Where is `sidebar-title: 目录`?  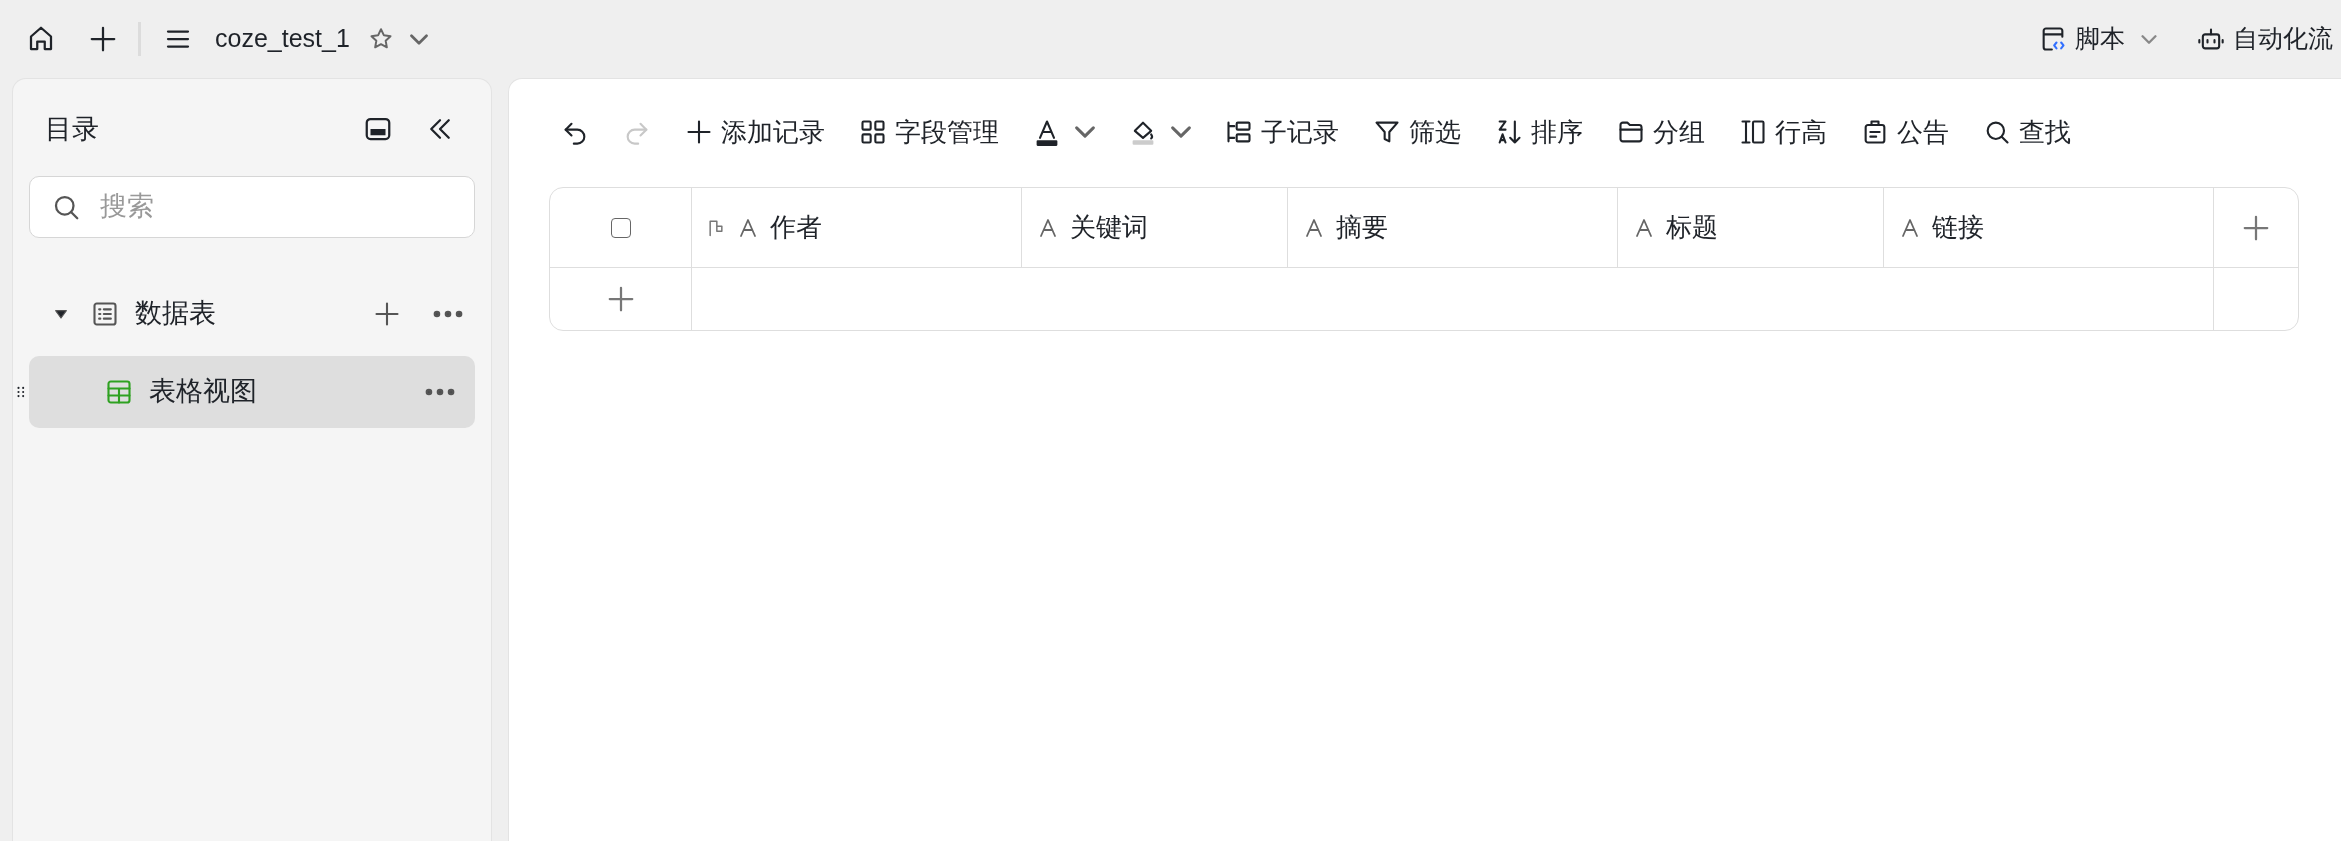 sidebar-title: 目录 is located at coordinates (72, 129).